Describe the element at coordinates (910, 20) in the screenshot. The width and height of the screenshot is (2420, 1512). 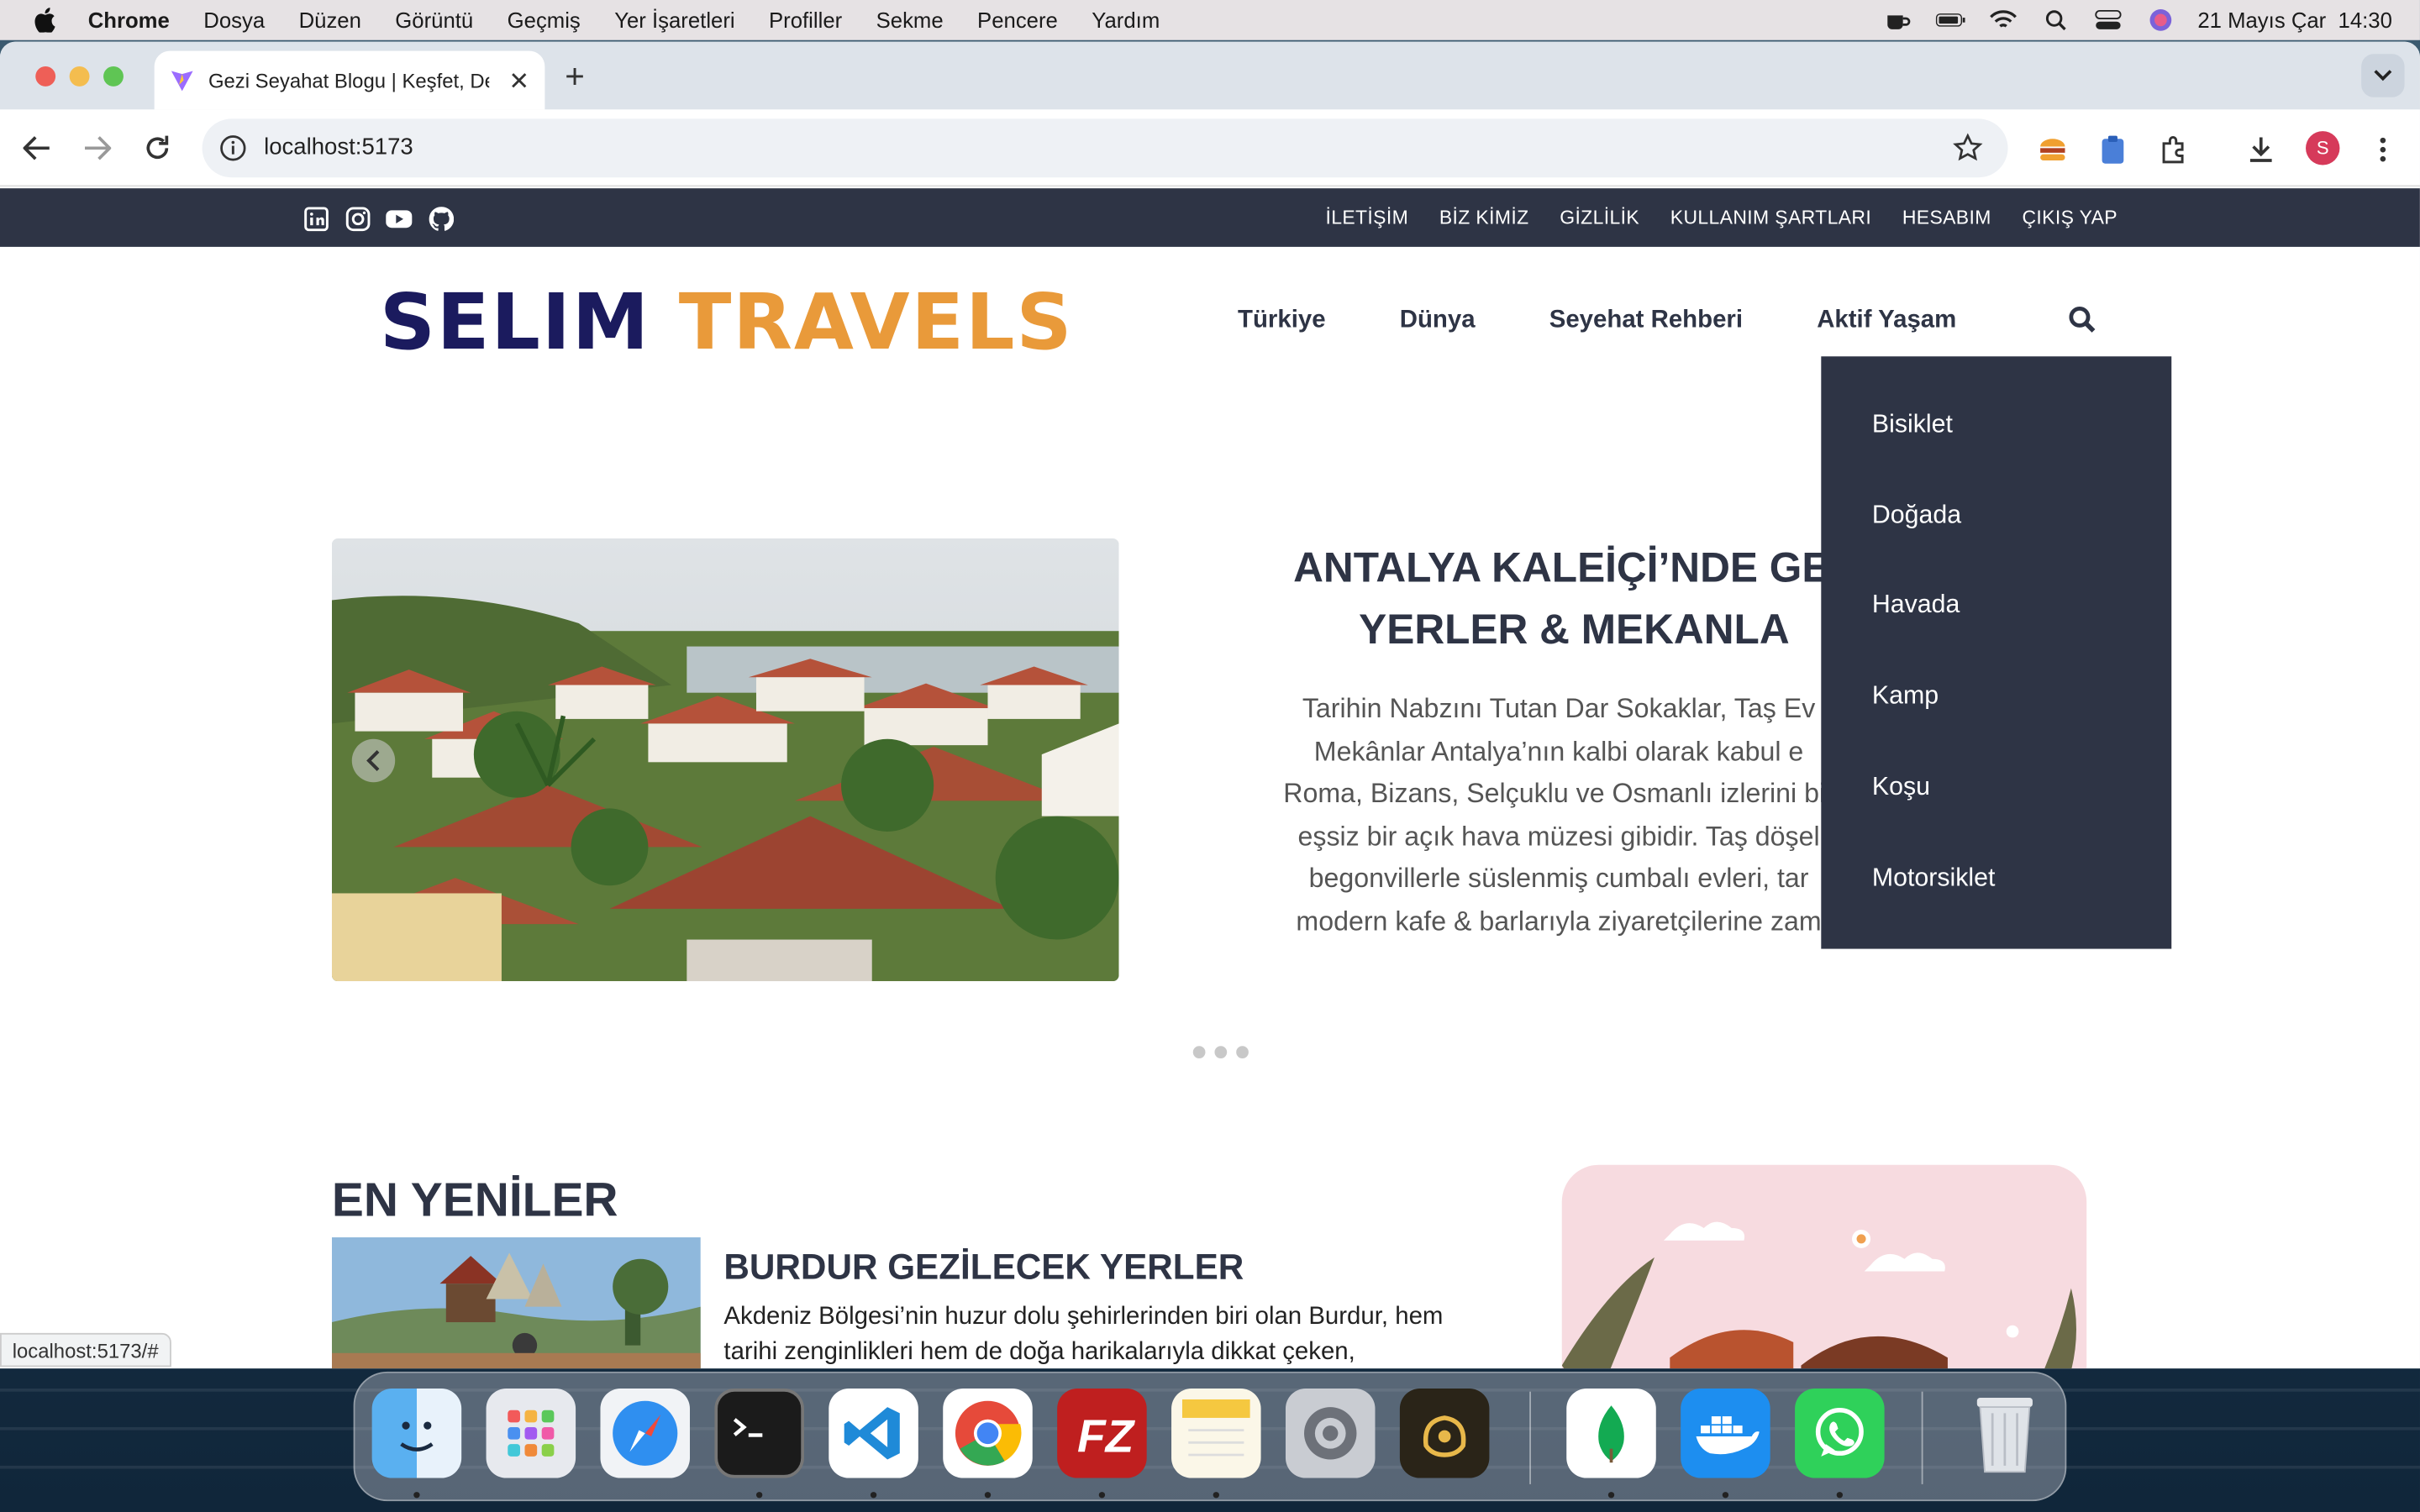
I see `menu-sekme: Sekme` at that location.